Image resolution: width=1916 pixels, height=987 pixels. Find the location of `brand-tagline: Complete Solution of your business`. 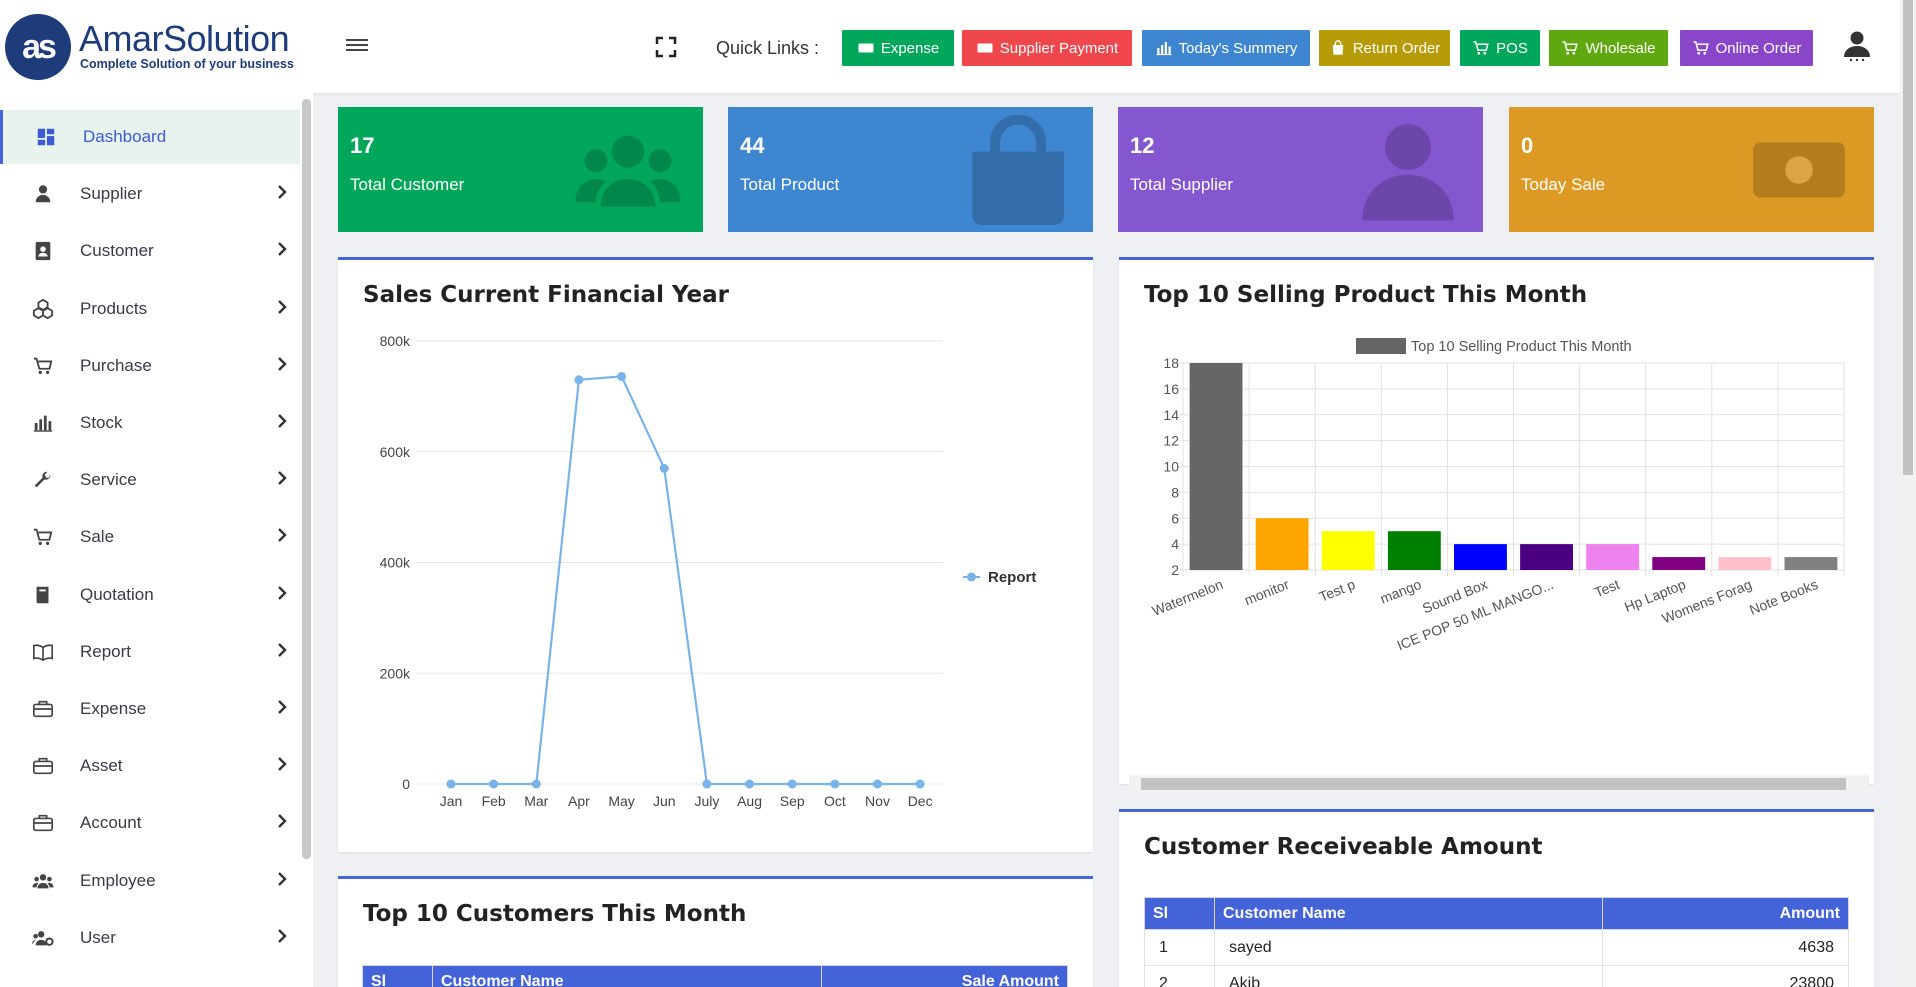

brand-tagline: Complete Solution of your business is located at coordinates (187, 64).